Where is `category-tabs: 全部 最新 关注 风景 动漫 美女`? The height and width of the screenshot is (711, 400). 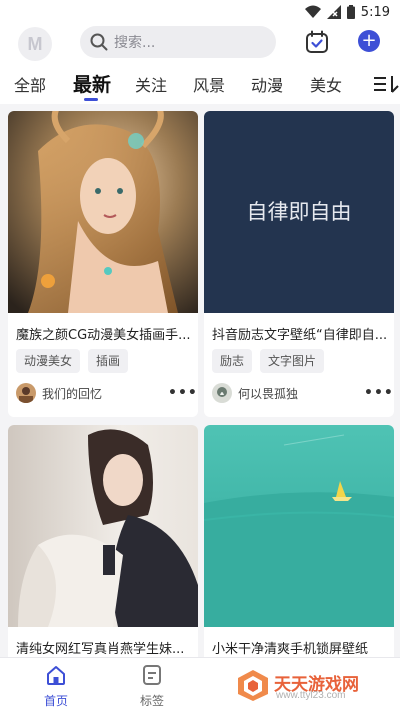
category-tabs: 全部 最新 关注 风景 动漫 美女 is located at coordinates (200, 84).